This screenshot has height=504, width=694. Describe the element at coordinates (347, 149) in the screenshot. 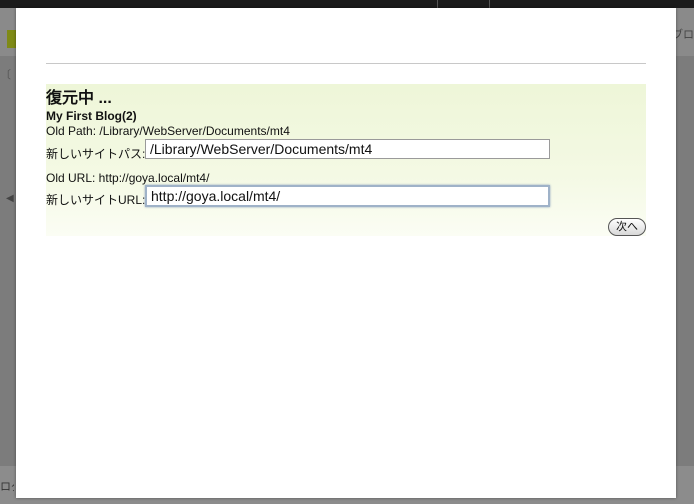

I see `new-site-path-input` at that location.